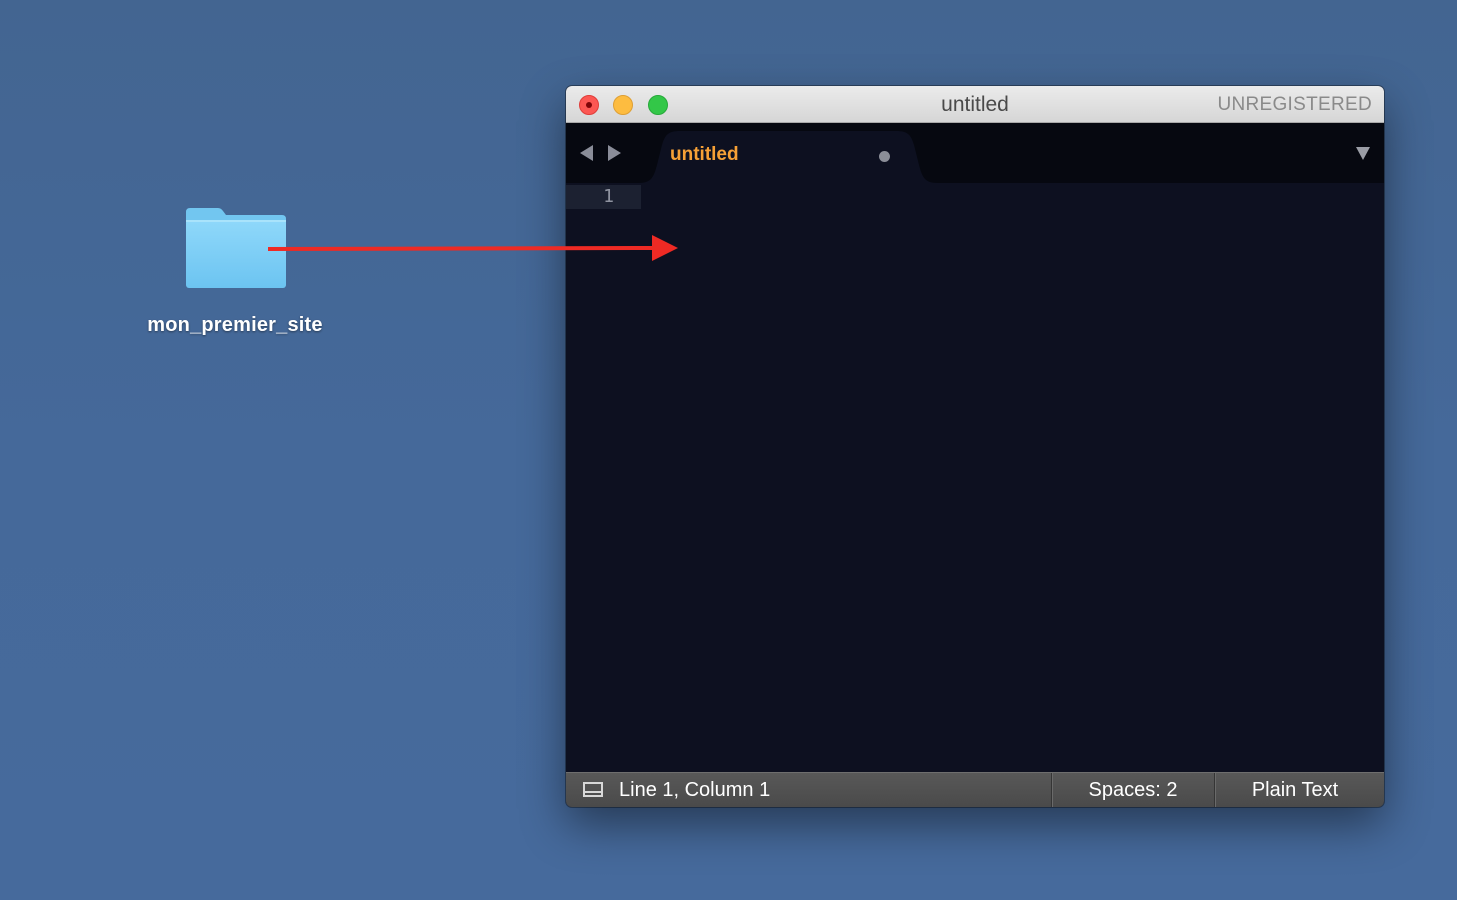  I want to click on syntax-selector: Plain Text, so click(1295, 790).